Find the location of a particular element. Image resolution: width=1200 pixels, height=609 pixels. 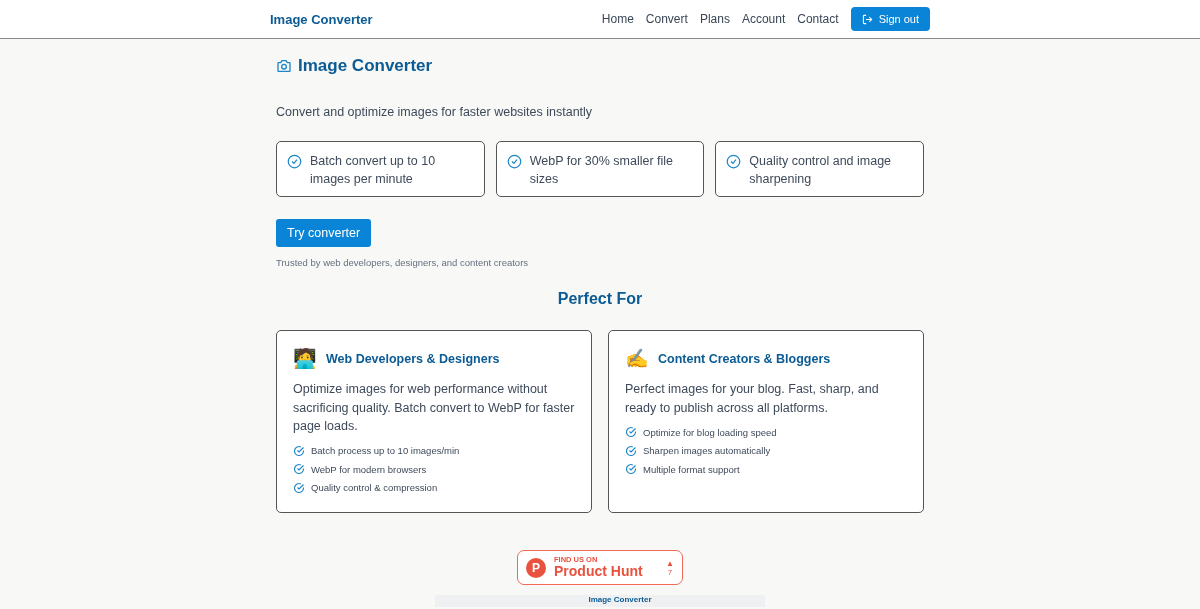

subtitle: Convert and optimize images for faster websites instantly is located at coordinates (435, 112).